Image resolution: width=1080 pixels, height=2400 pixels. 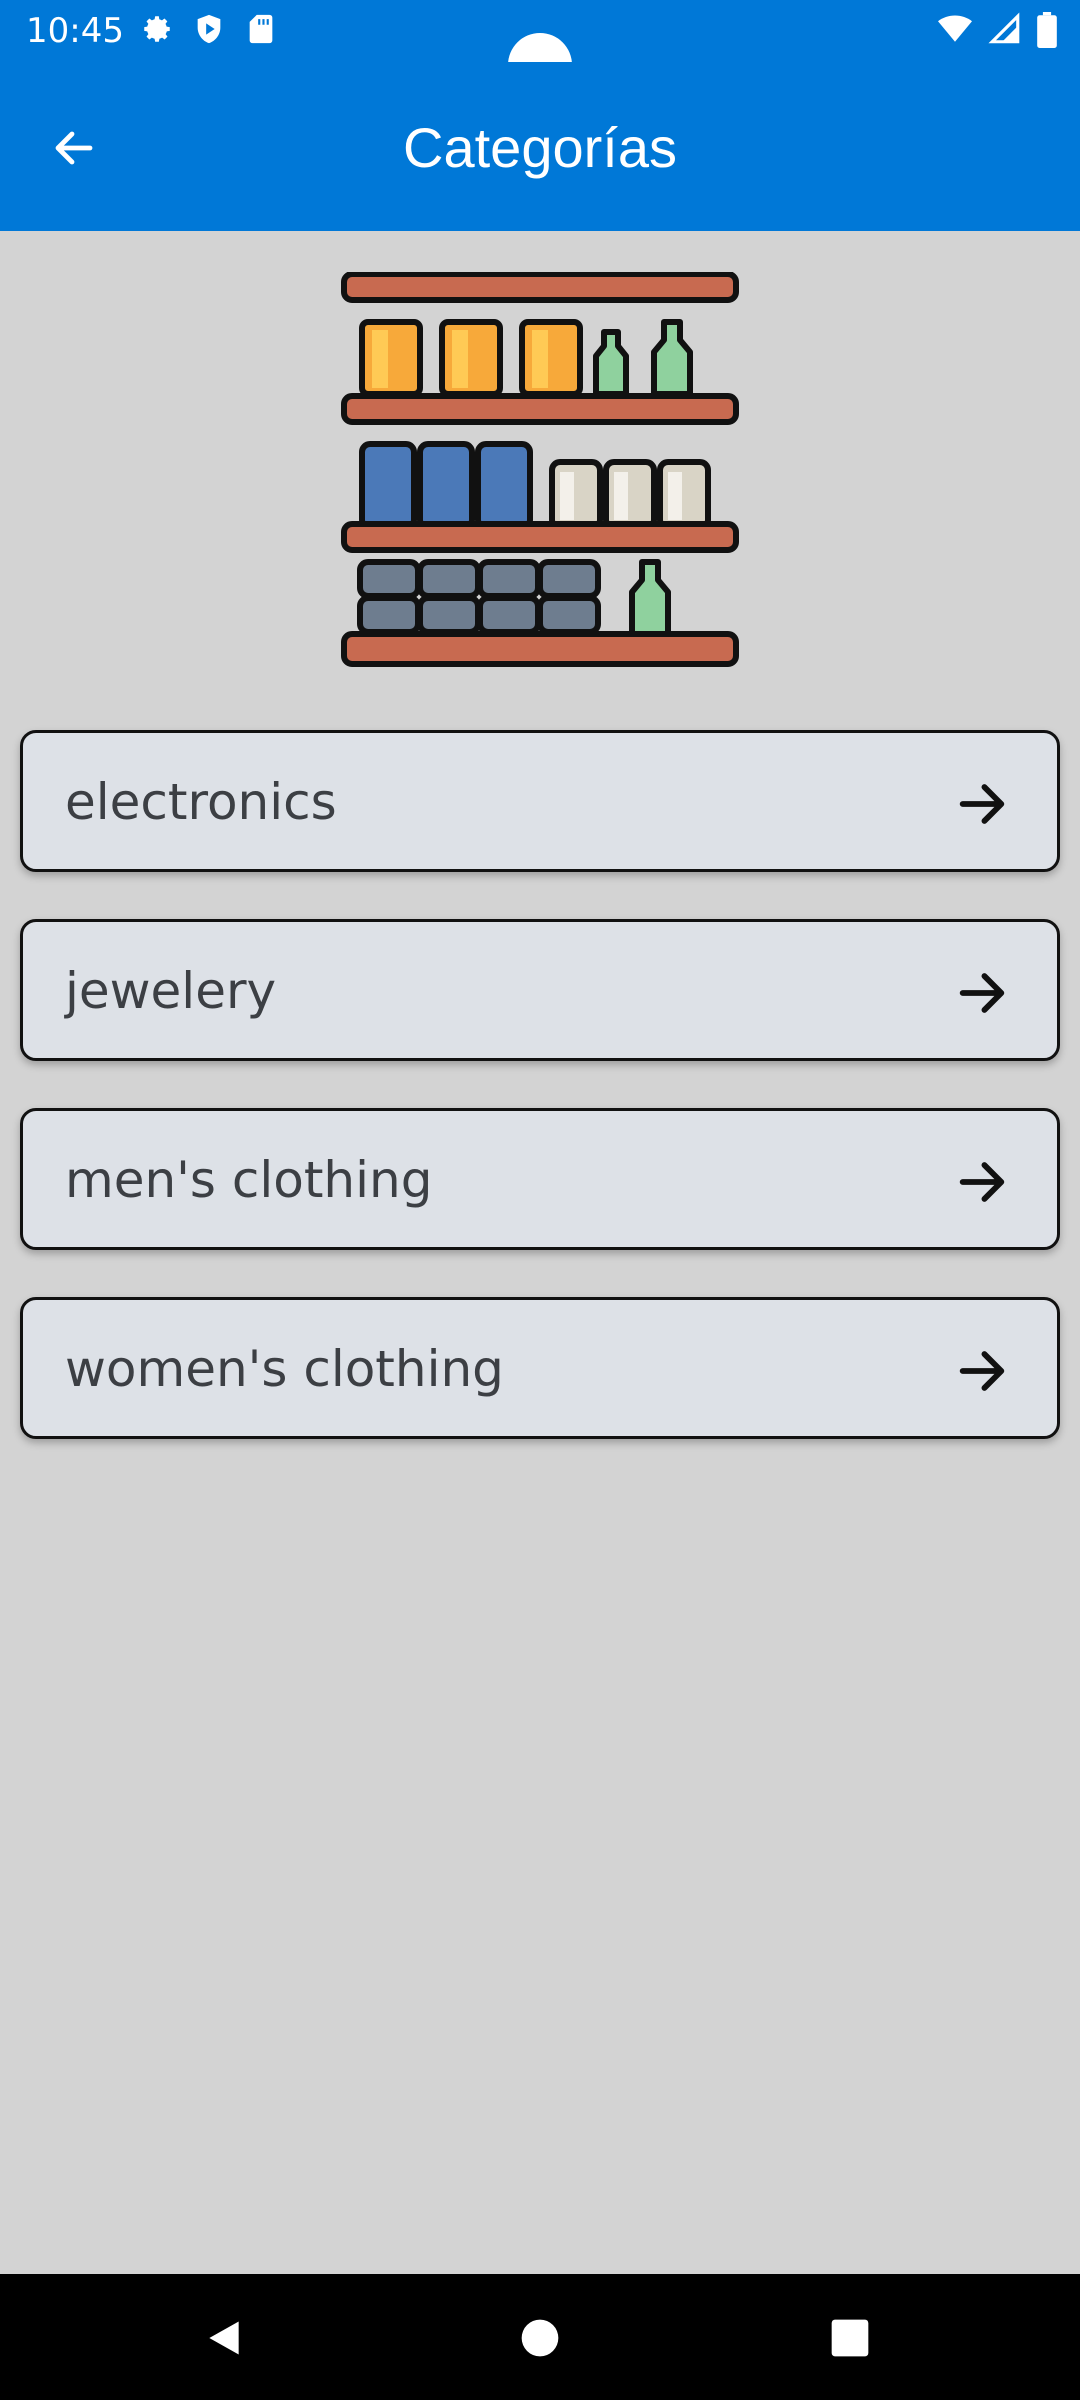 I want to click on nav-home-button, so click(x=540, y=2338).